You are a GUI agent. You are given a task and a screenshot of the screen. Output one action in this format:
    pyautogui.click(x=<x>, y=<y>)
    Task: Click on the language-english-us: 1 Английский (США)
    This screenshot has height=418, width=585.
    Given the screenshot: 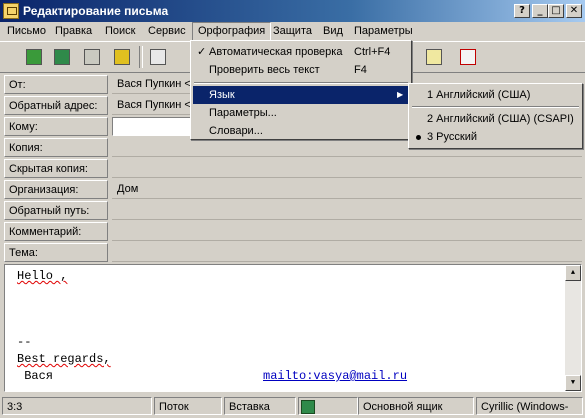 What is the action you would take?
    pyautogui.click(x=495, y=95)
    